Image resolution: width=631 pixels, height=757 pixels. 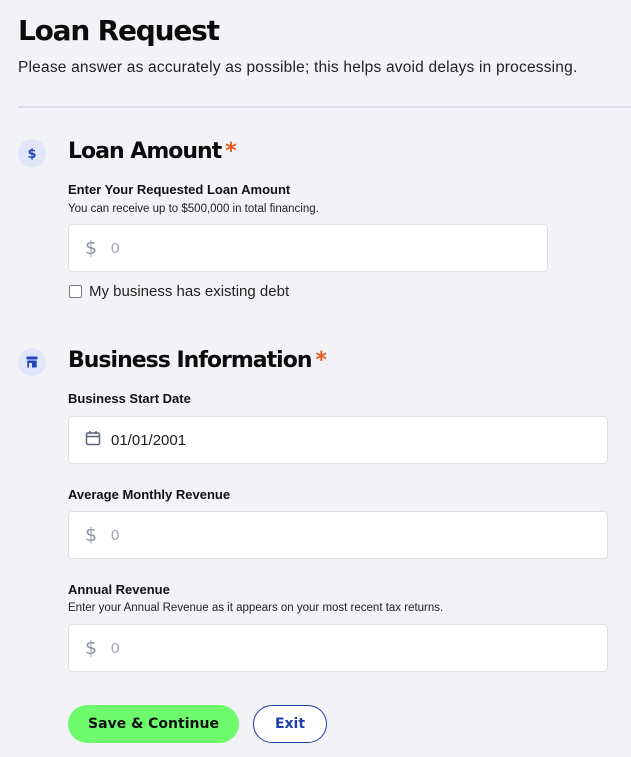 What do you see at coordinates (32, 362) in the screenshot?
I see `storefront-icon` at bounding box center [32, 362].